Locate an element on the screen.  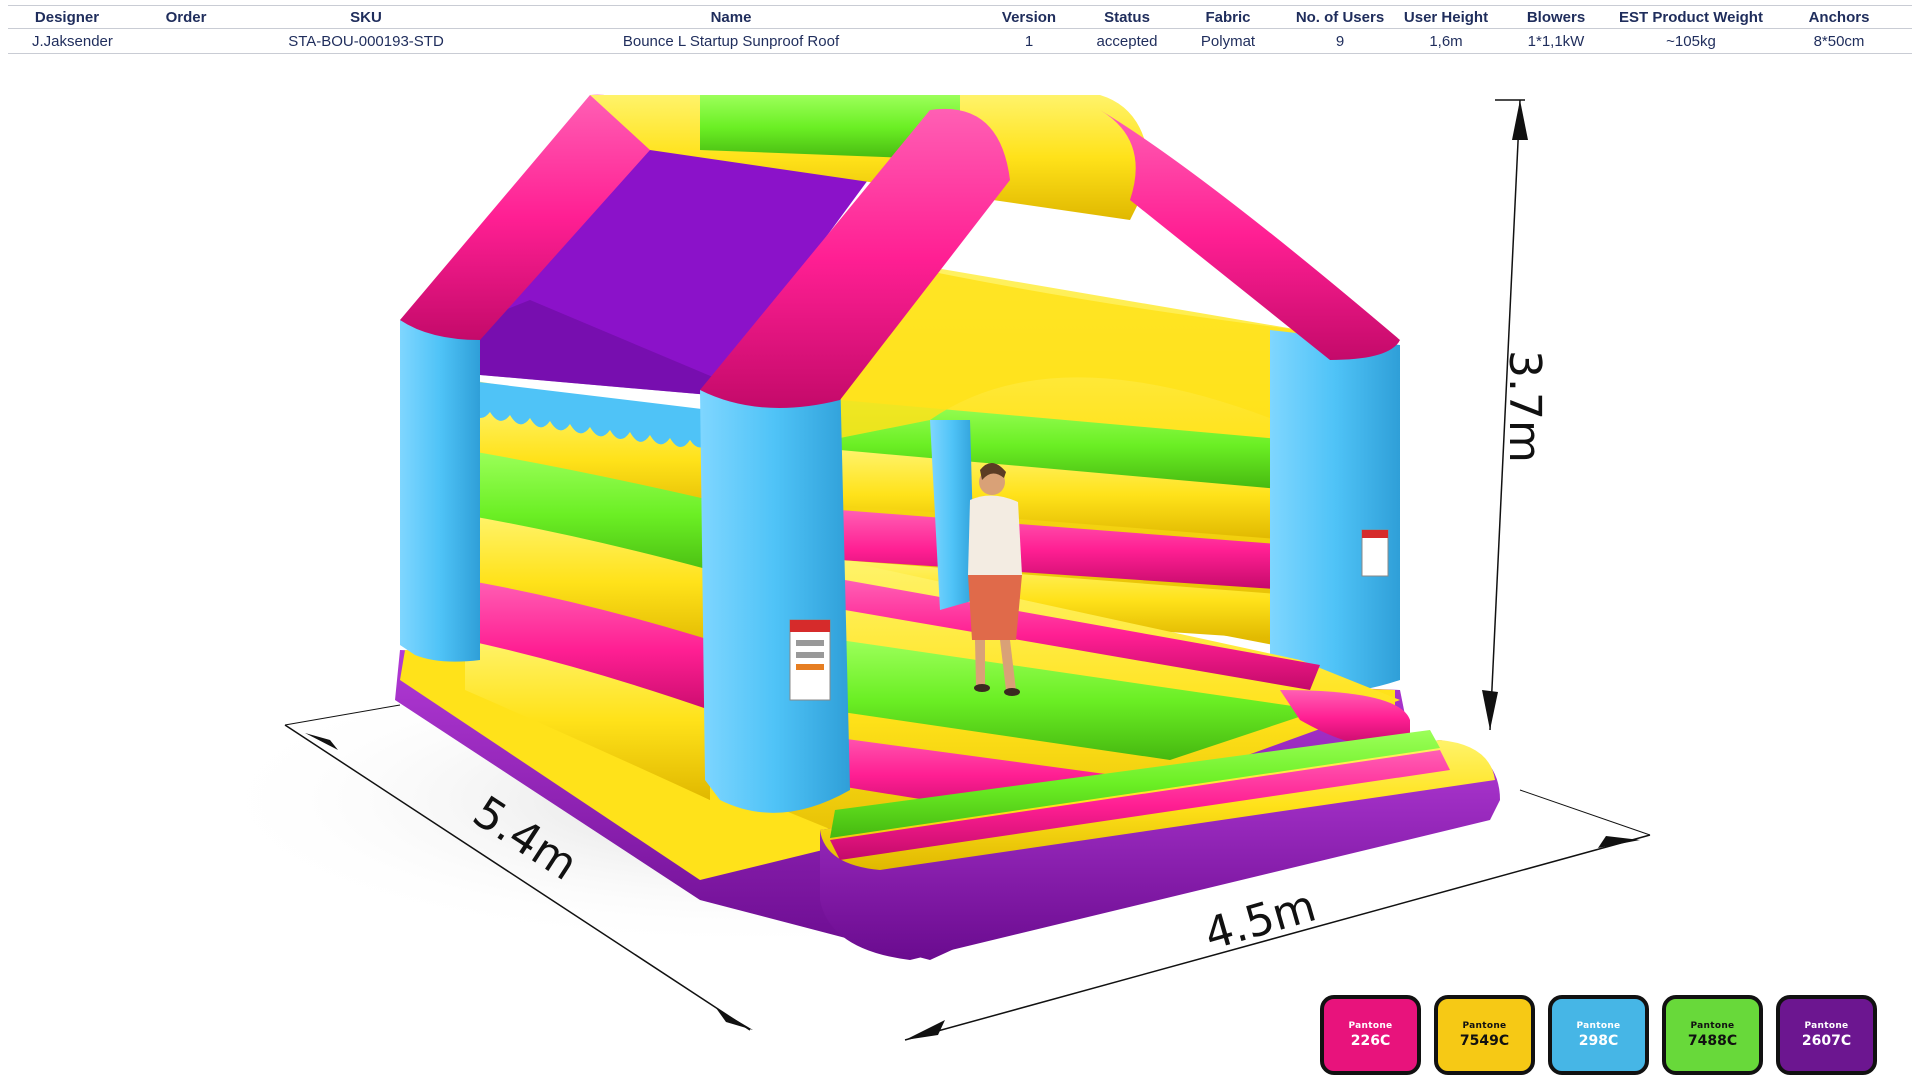
cell-status: accepted is located at coordinates (1127, 41).